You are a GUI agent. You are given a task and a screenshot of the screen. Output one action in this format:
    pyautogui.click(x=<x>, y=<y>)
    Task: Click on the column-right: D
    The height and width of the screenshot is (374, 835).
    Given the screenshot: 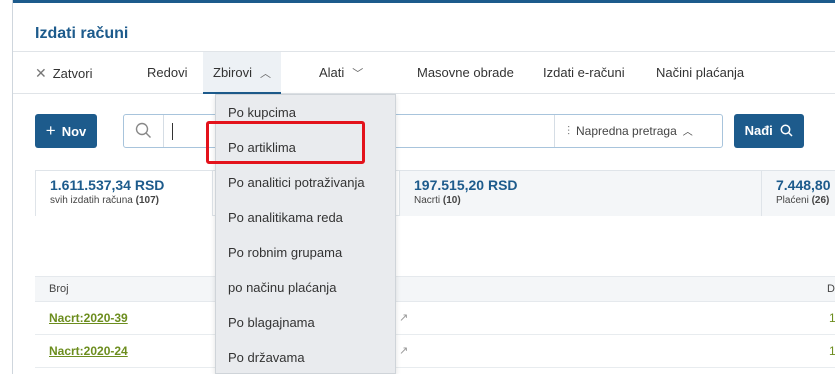 What is the action you would take?
    pyautogui.click(x=831, y=289)
    